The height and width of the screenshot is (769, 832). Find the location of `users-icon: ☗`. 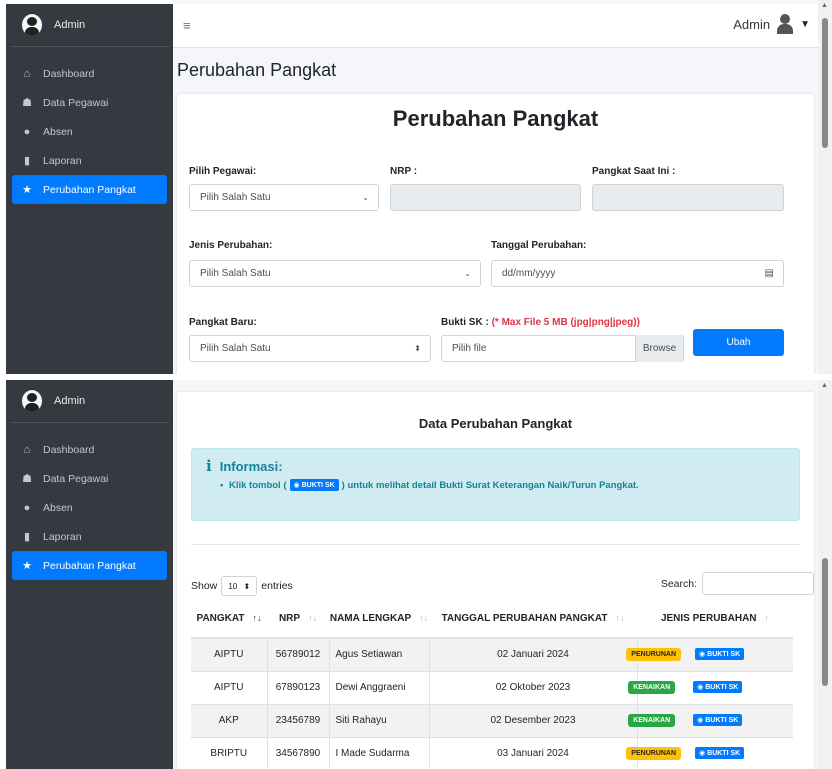

users-icon: ☗ is located at coordinates (27, 479).